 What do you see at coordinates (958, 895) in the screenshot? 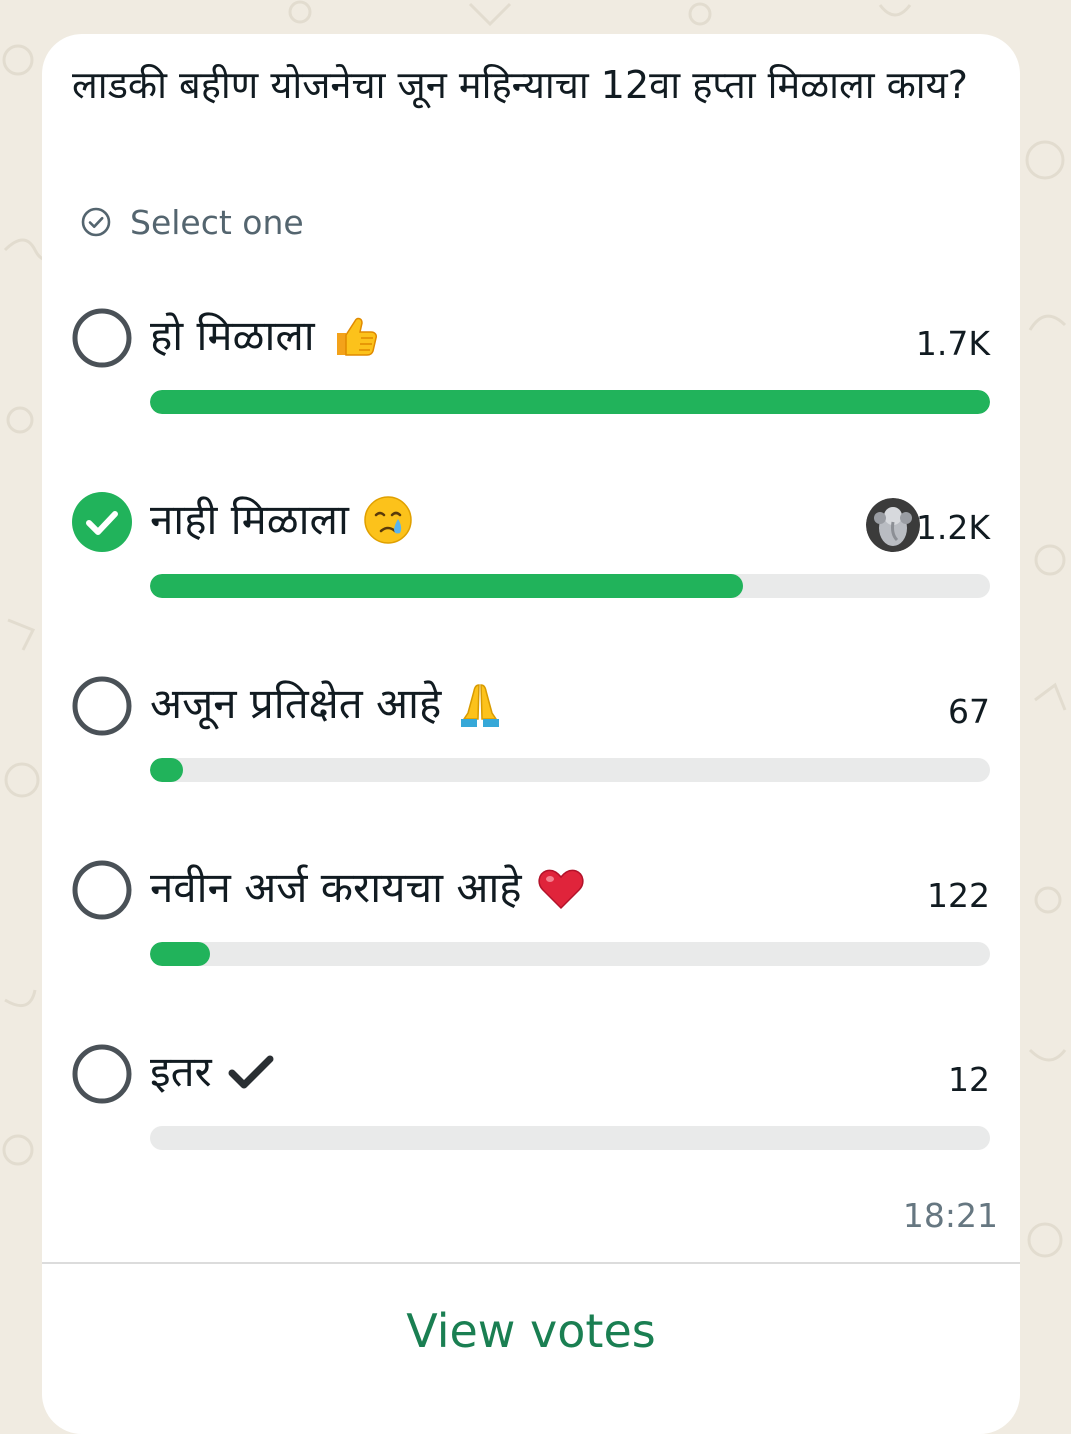
I see `vote-count: 122` at bounding box center [958, 895].